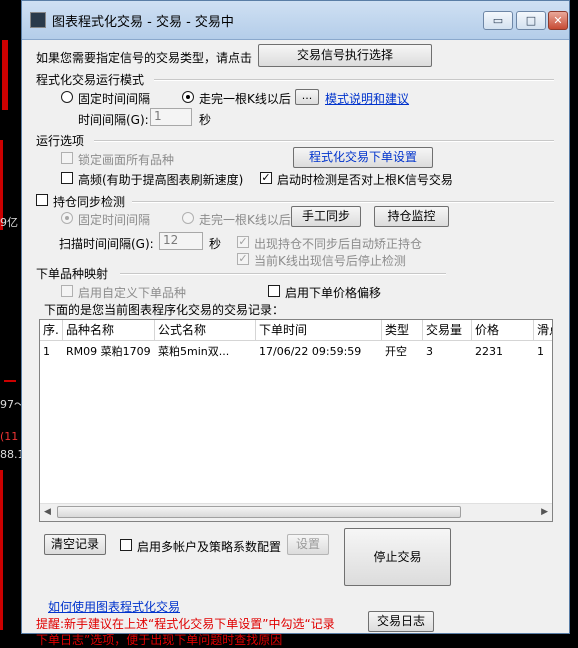  I want to click on interval-label: 时间间隔(G):, so click(113, 120).